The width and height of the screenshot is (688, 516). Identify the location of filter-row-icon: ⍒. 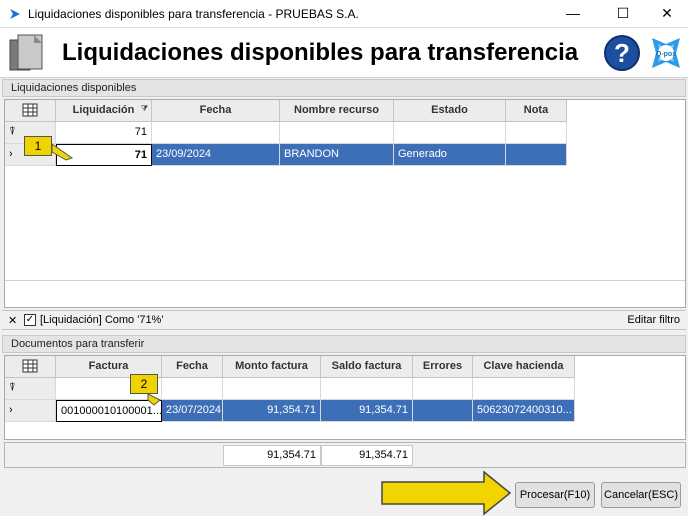
(30, 389).